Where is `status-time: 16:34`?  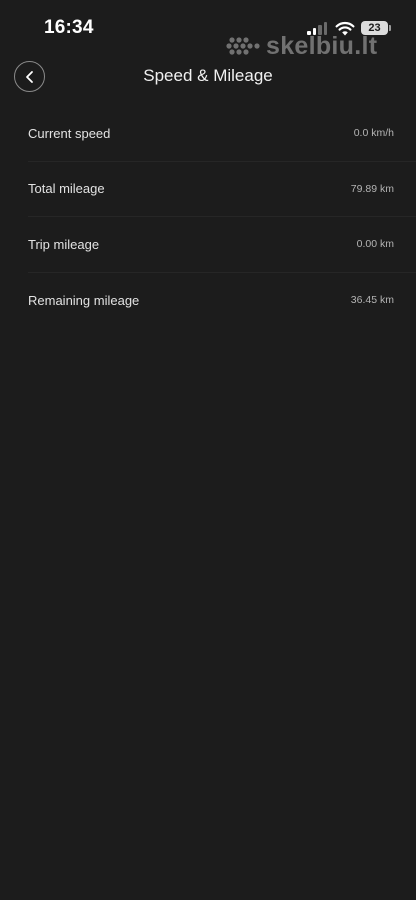 status-time: 16:34 is located at coordinates (69, 27).